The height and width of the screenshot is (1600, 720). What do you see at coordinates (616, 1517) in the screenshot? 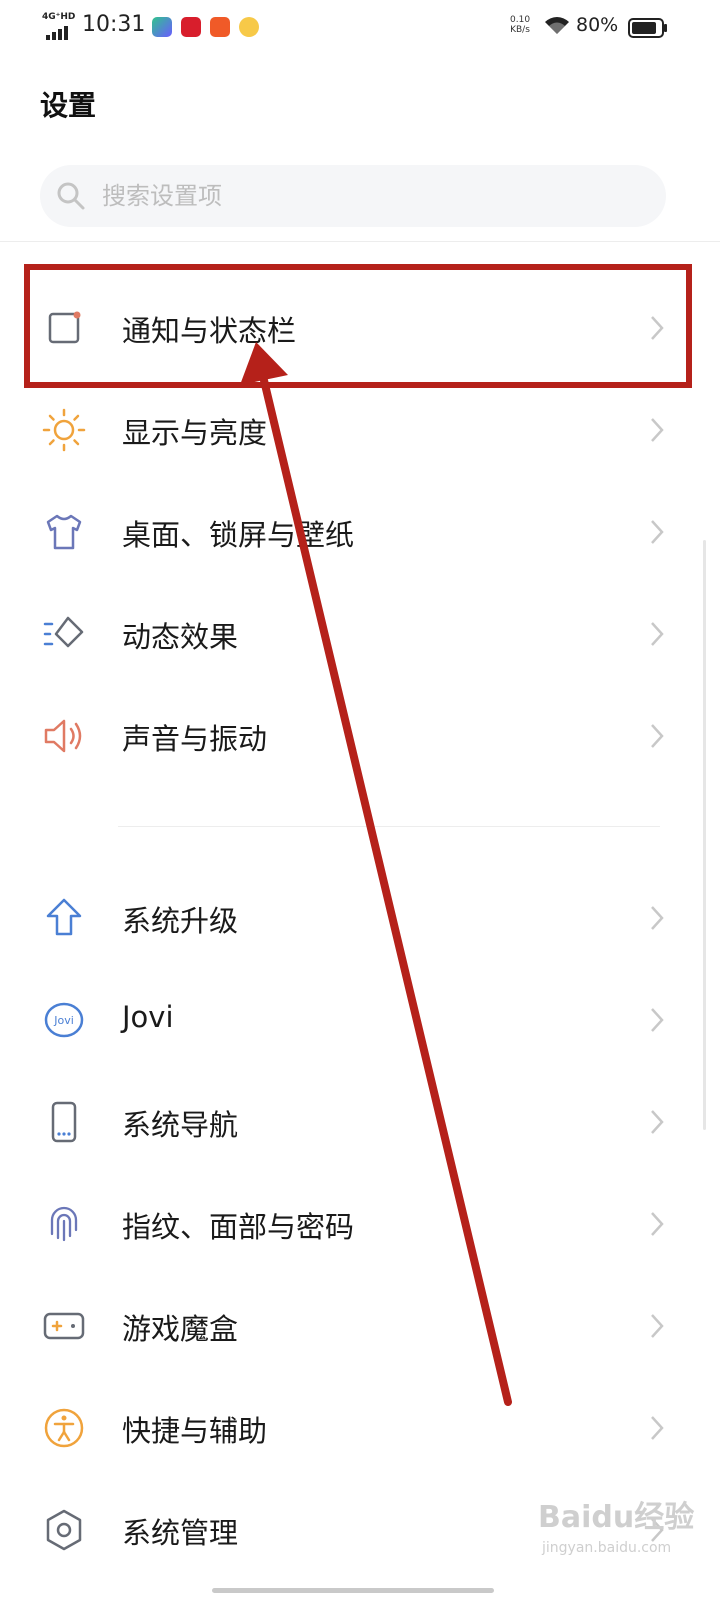
I see `watermark-logo: Baidu经验` at bounding box center [616, 1517].